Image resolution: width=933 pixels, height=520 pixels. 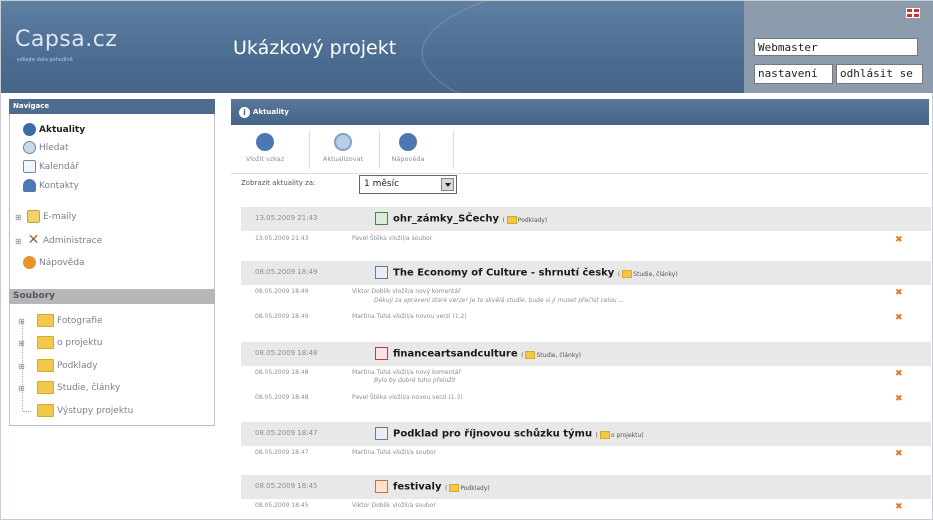 What do you see at coordinates (278, 183) in the screenshot?
I see `filter-label: Zobrazit aktuality za:` at bounding box center [278, 183].